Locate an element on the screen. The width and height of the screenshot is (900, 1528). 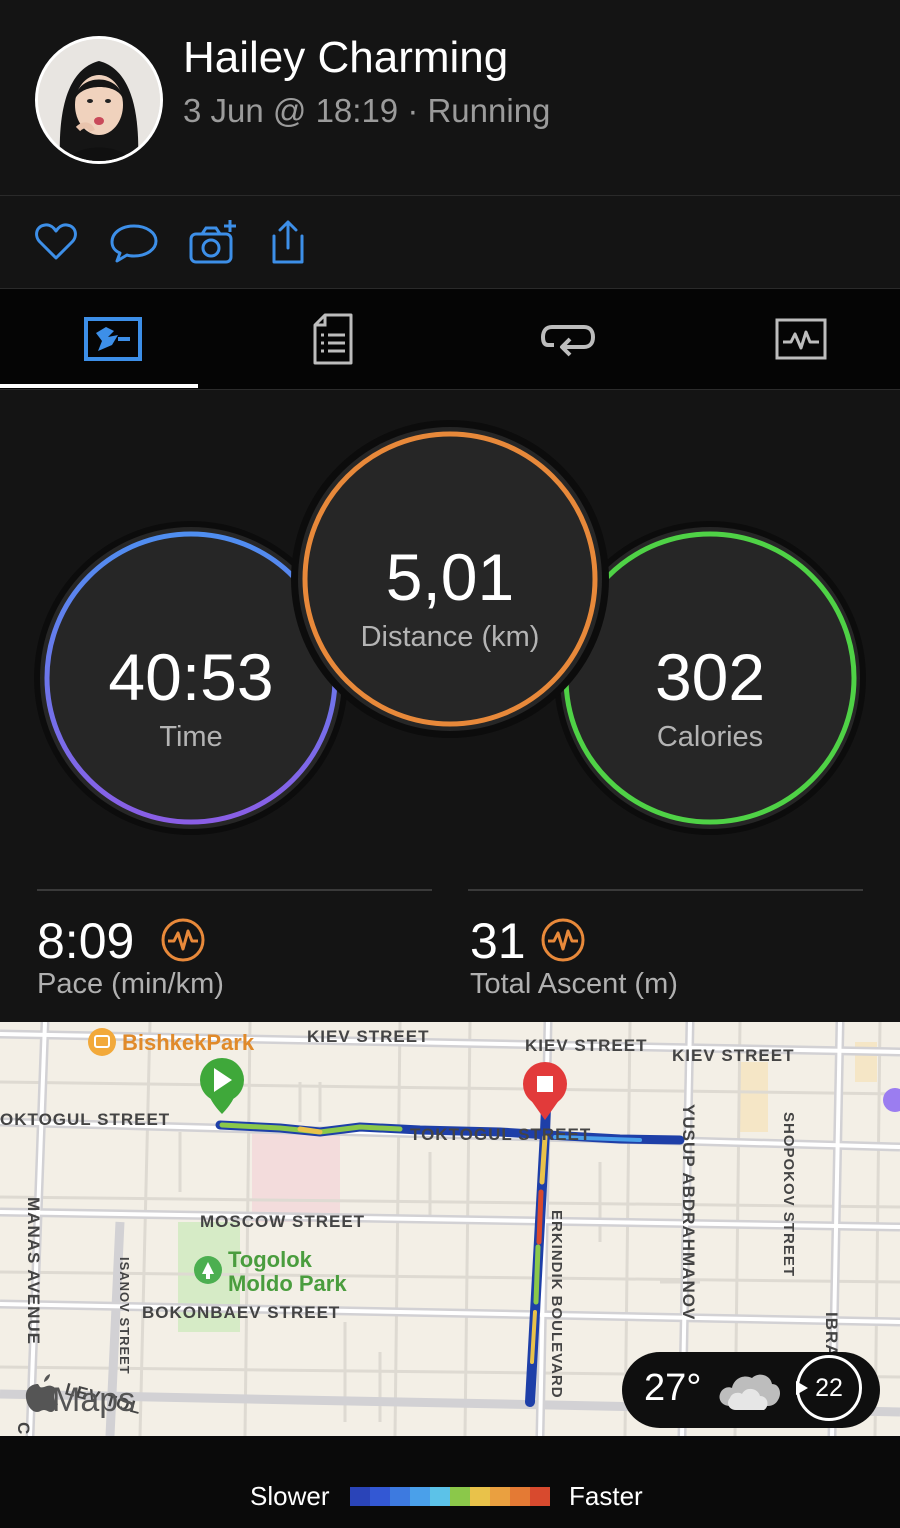
add-photo-icon is located at coordinates (212, 242).